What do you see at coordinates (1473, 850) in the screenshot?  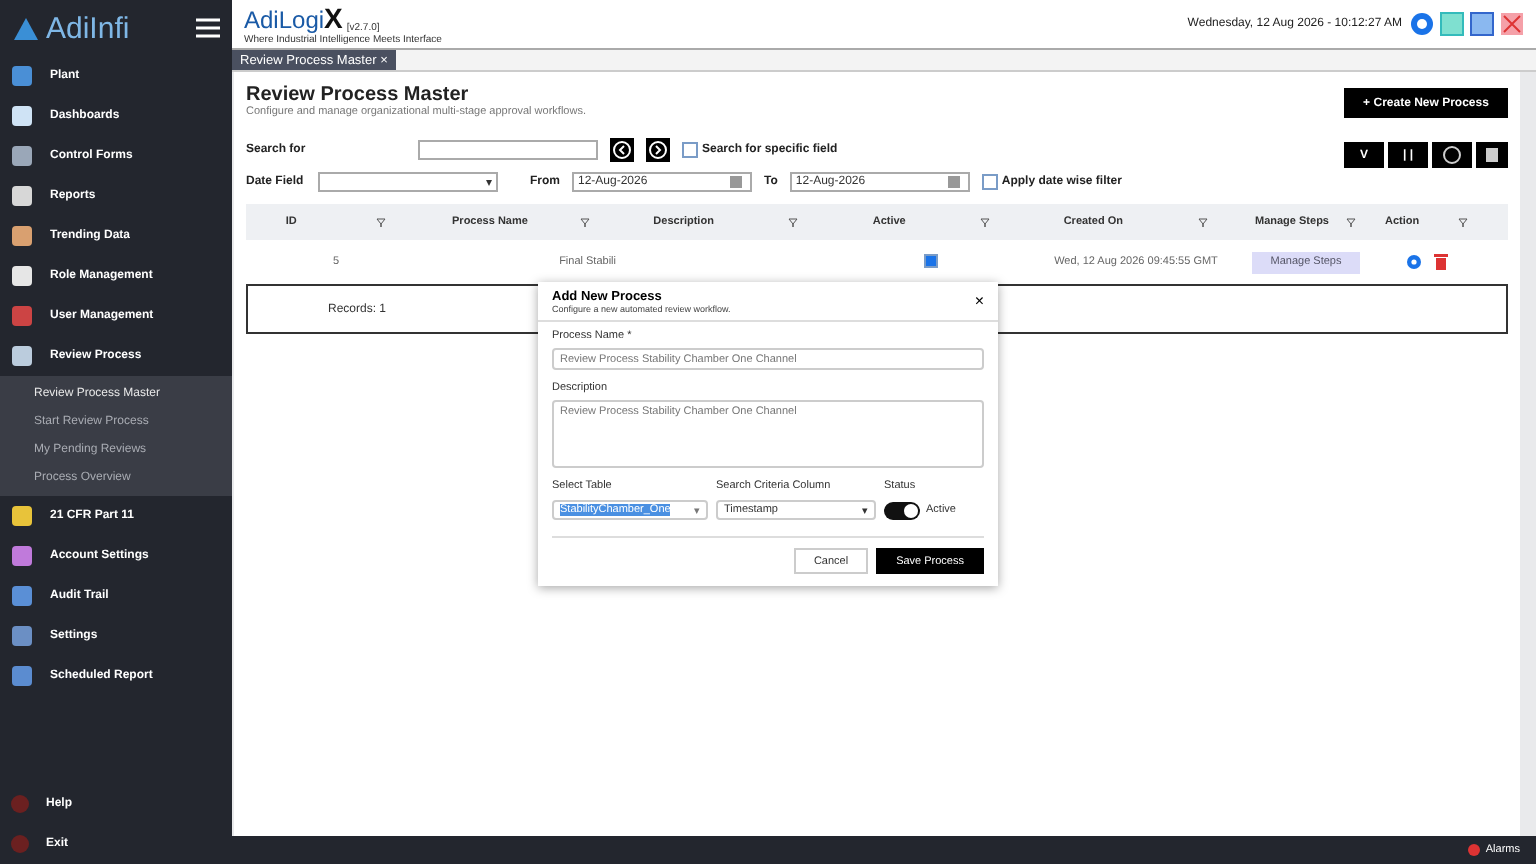 I see `alarm-icon` at bounding box center [1473, 850].